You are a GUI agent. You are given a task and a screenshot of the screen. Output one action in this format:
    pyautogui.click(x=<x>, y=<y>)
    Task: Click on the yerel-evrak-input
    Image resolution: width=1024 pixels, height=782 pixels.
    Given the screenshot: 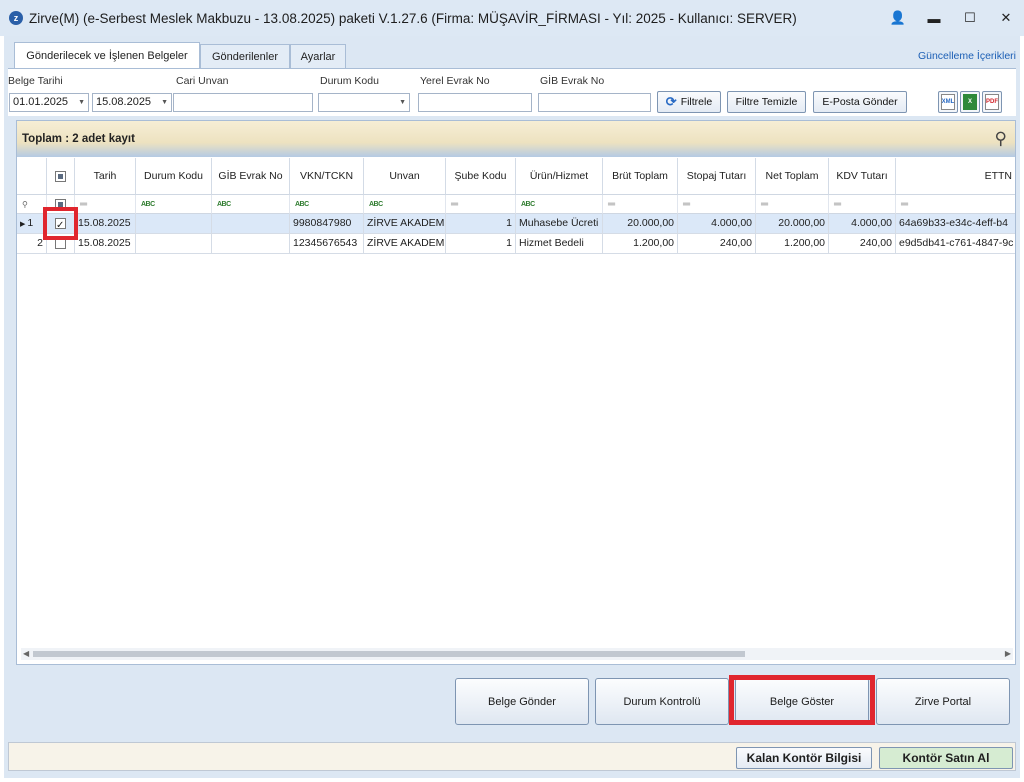 What is the action you would take?
    pyautogui.click(x=475, y=102)
    